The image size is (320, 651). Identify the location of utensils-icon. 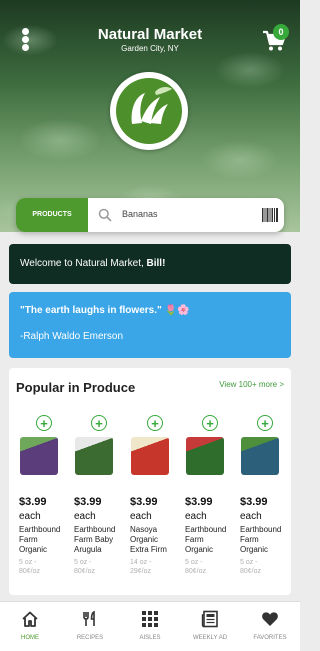
(89, 618).